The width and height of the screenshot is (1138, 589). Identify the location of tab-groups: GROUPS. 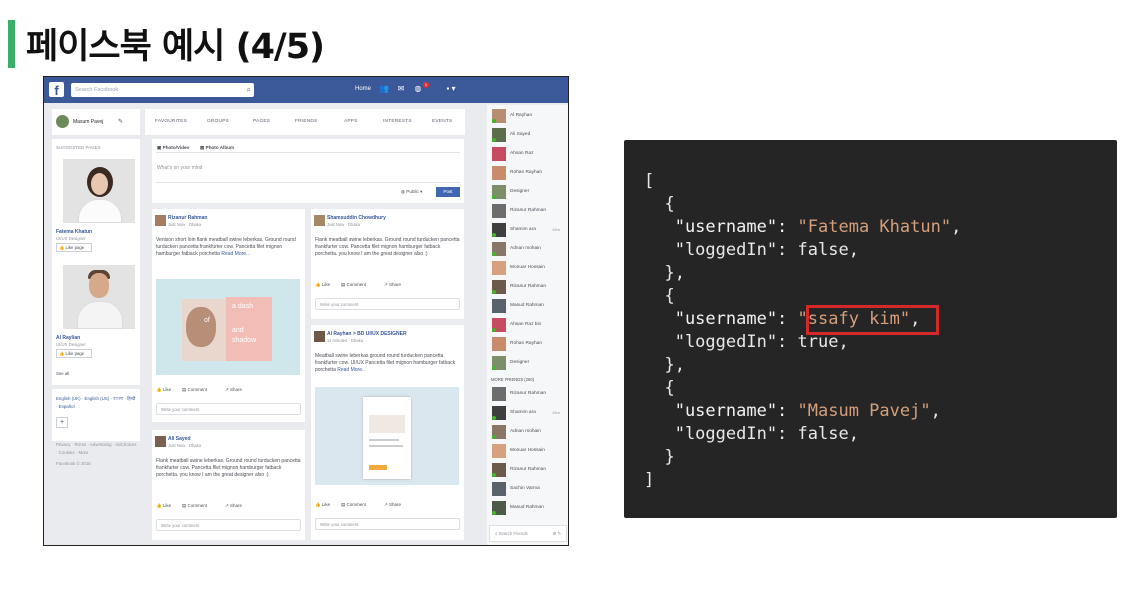
(218, 121).